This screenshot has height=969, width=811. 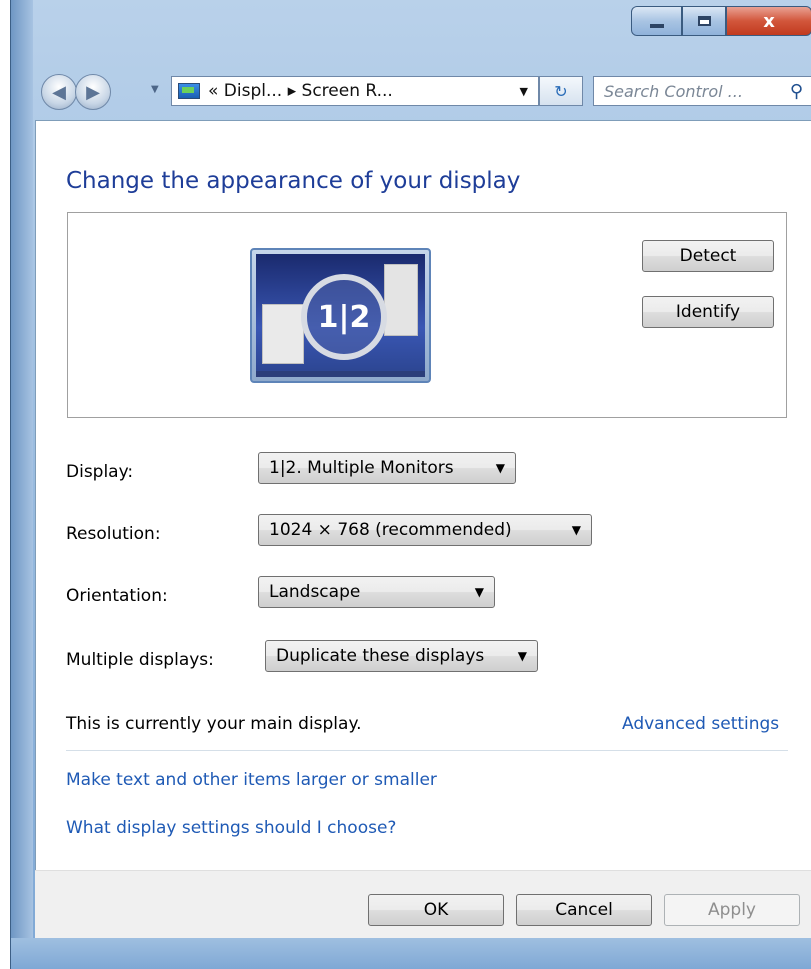 What do you see at coordinates (411, 953) in the screenshot?
I see `window-frame-bottom` at bounding box center [411, 953].